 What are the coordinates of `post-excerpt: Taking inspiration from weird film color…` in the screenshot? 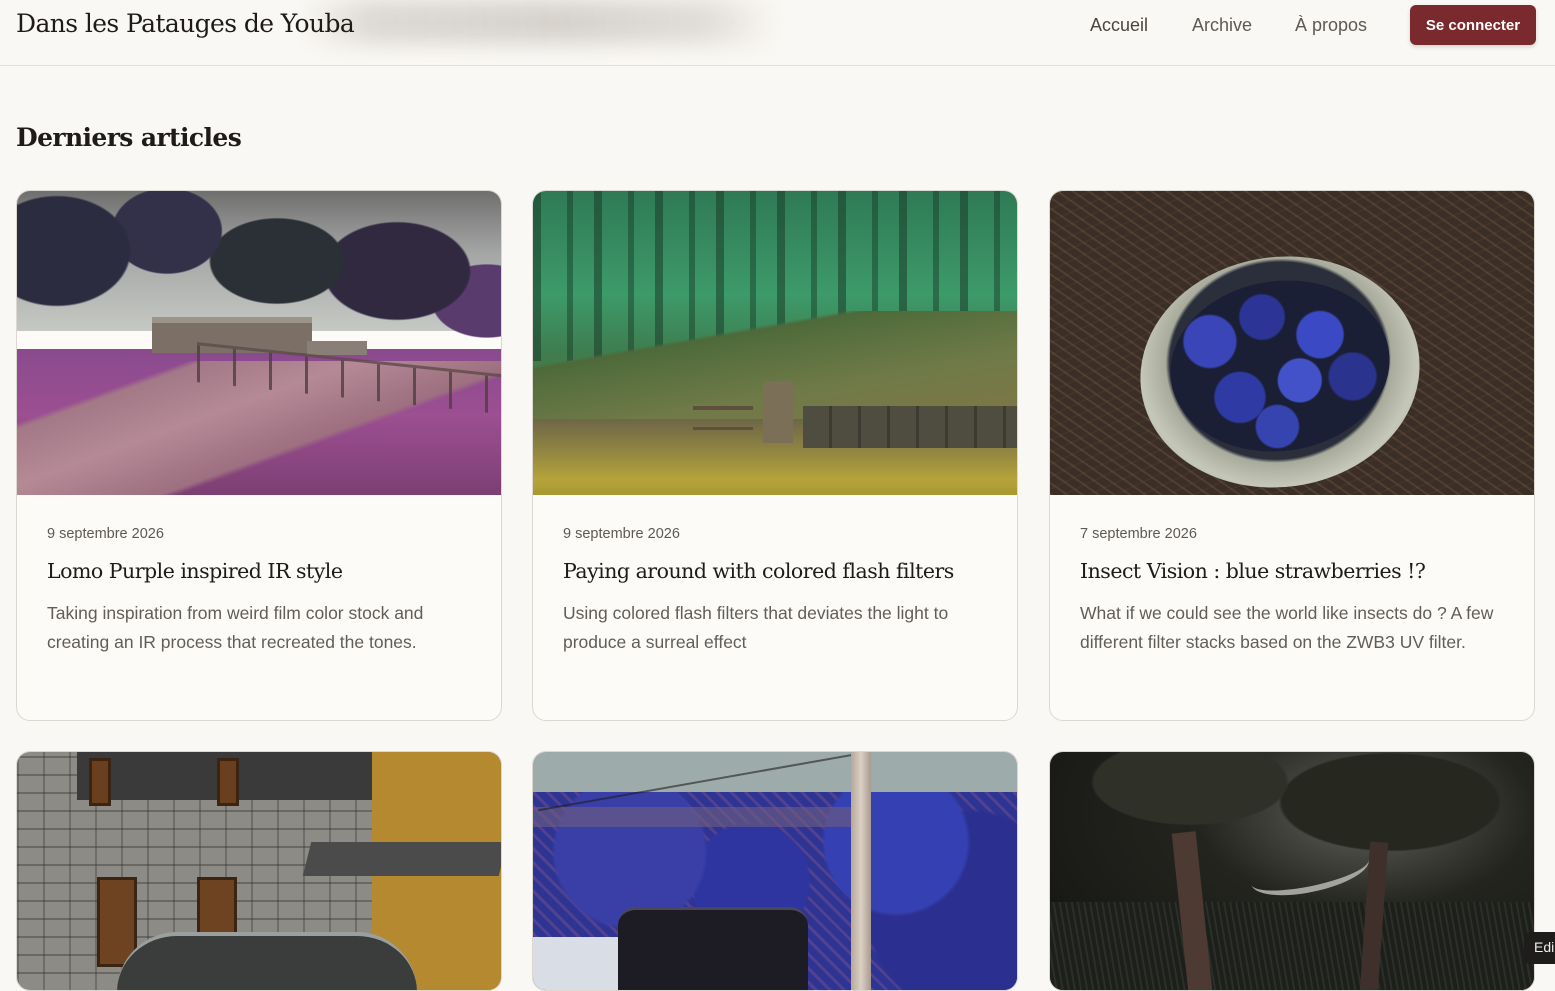 It's located at (235, 627).